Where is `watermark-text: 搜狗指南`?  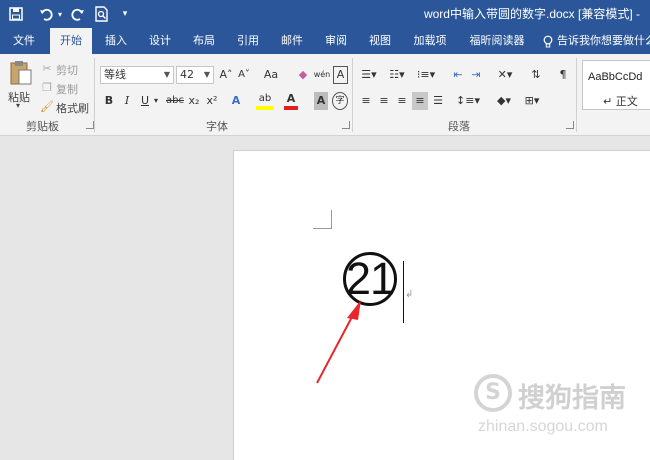 watermark-text: 搜狗指南 is located at coordinates (572, 398).